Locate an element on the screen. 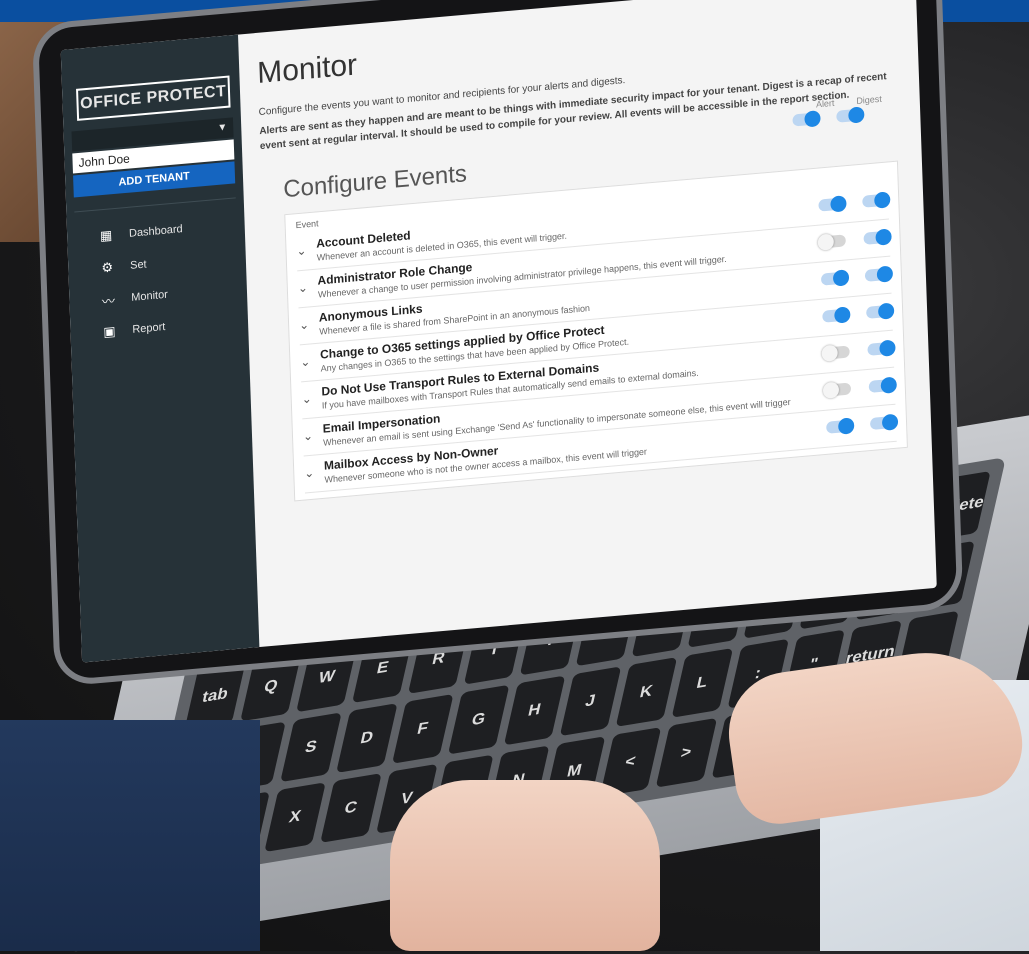  trend-line-icon: 〰 is located at coordinates (108, 300).